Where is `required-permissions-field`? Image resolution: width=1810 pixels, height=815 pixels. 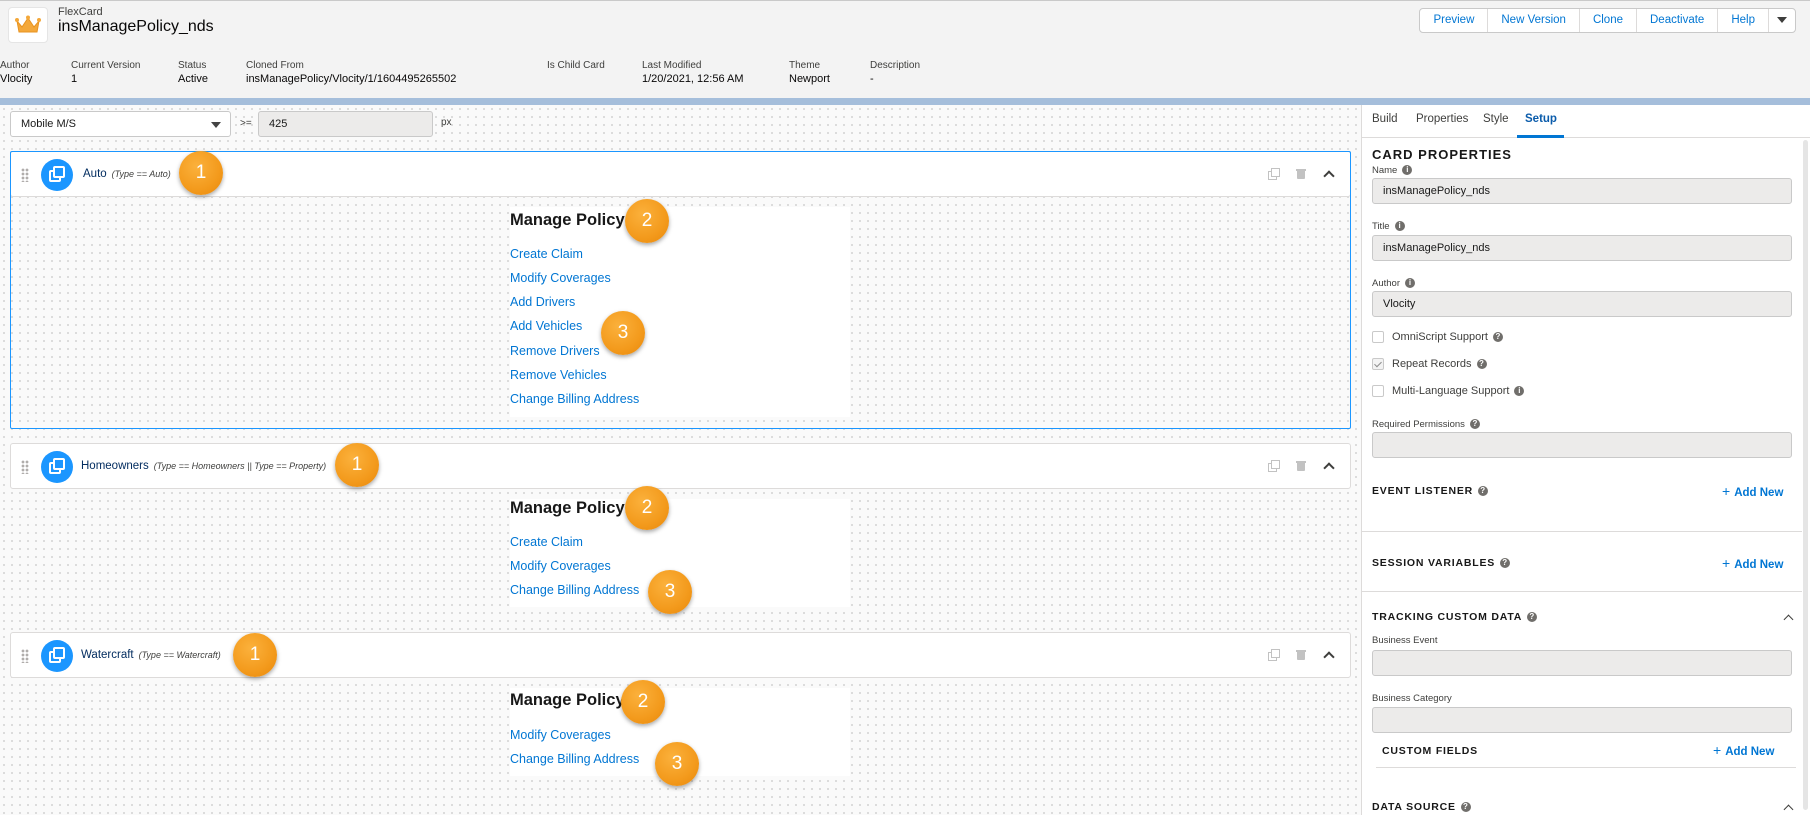
required-permissions-field is located at coordinates (1582, 445).